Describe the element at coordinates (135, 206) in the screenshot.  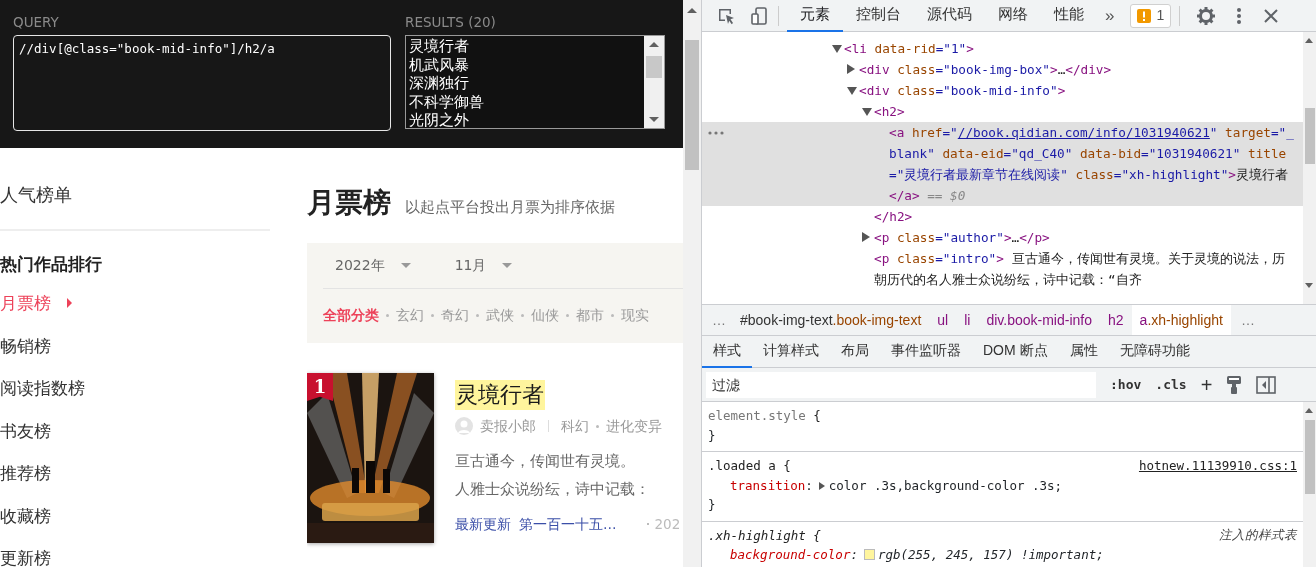
I see `sidebar-header: 人气榜单` at that location.